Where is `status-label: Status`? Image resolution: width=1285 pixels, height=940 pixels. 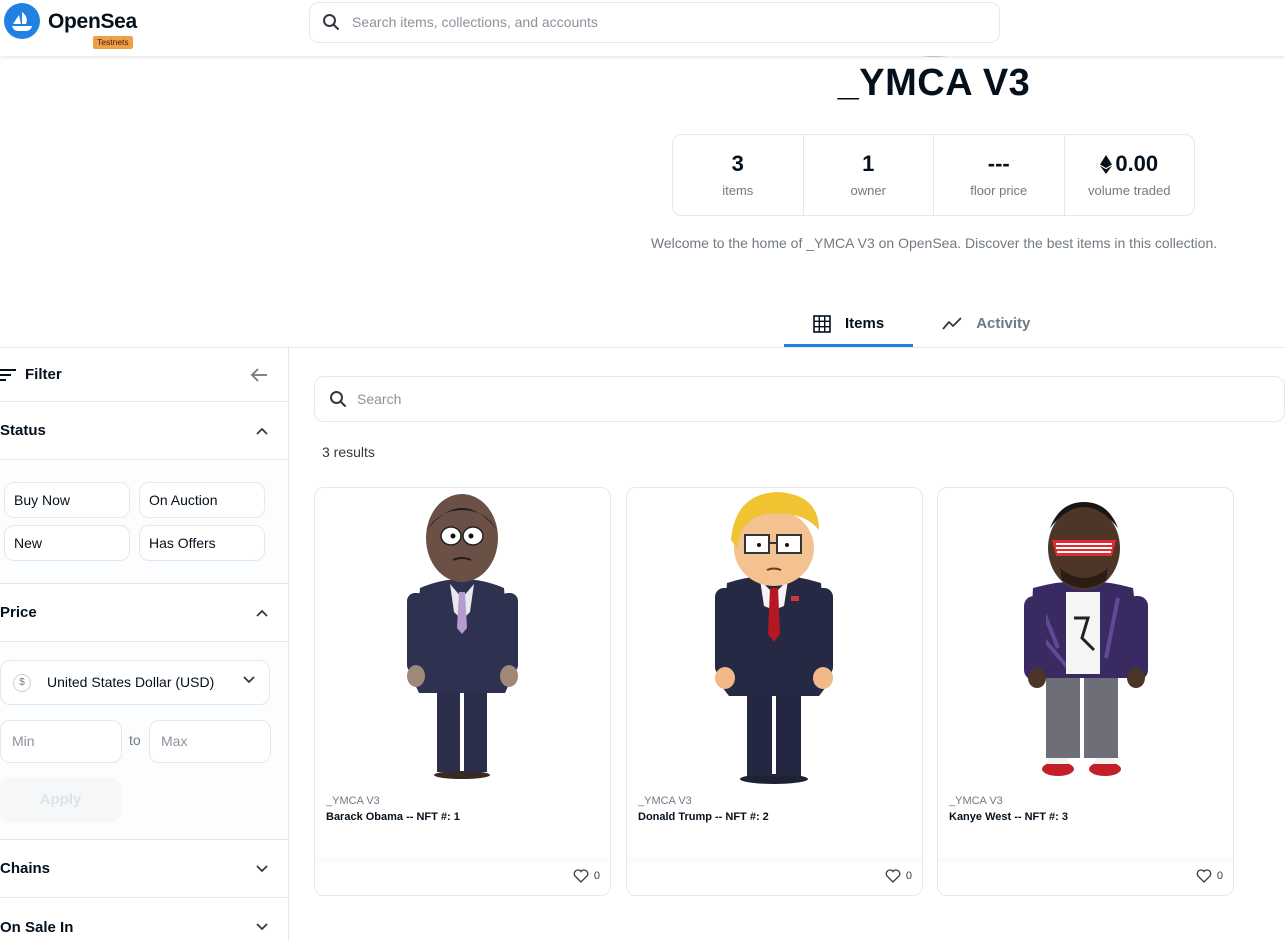
status-label: Status is located at coordinates (23, 430).